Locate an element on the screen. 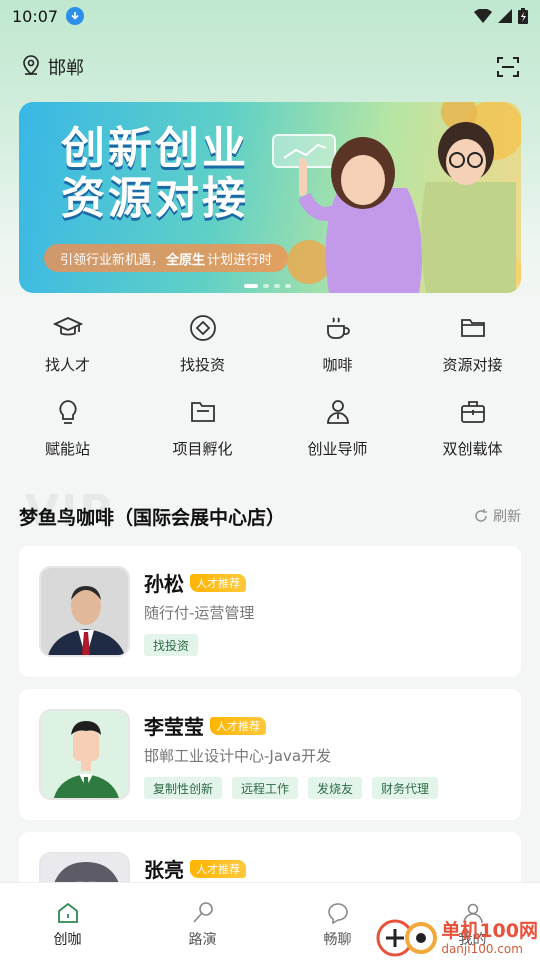 The image size is (540, 960). site-watermark: 单机100网 danji100.com is located at coordinates (456, 938).